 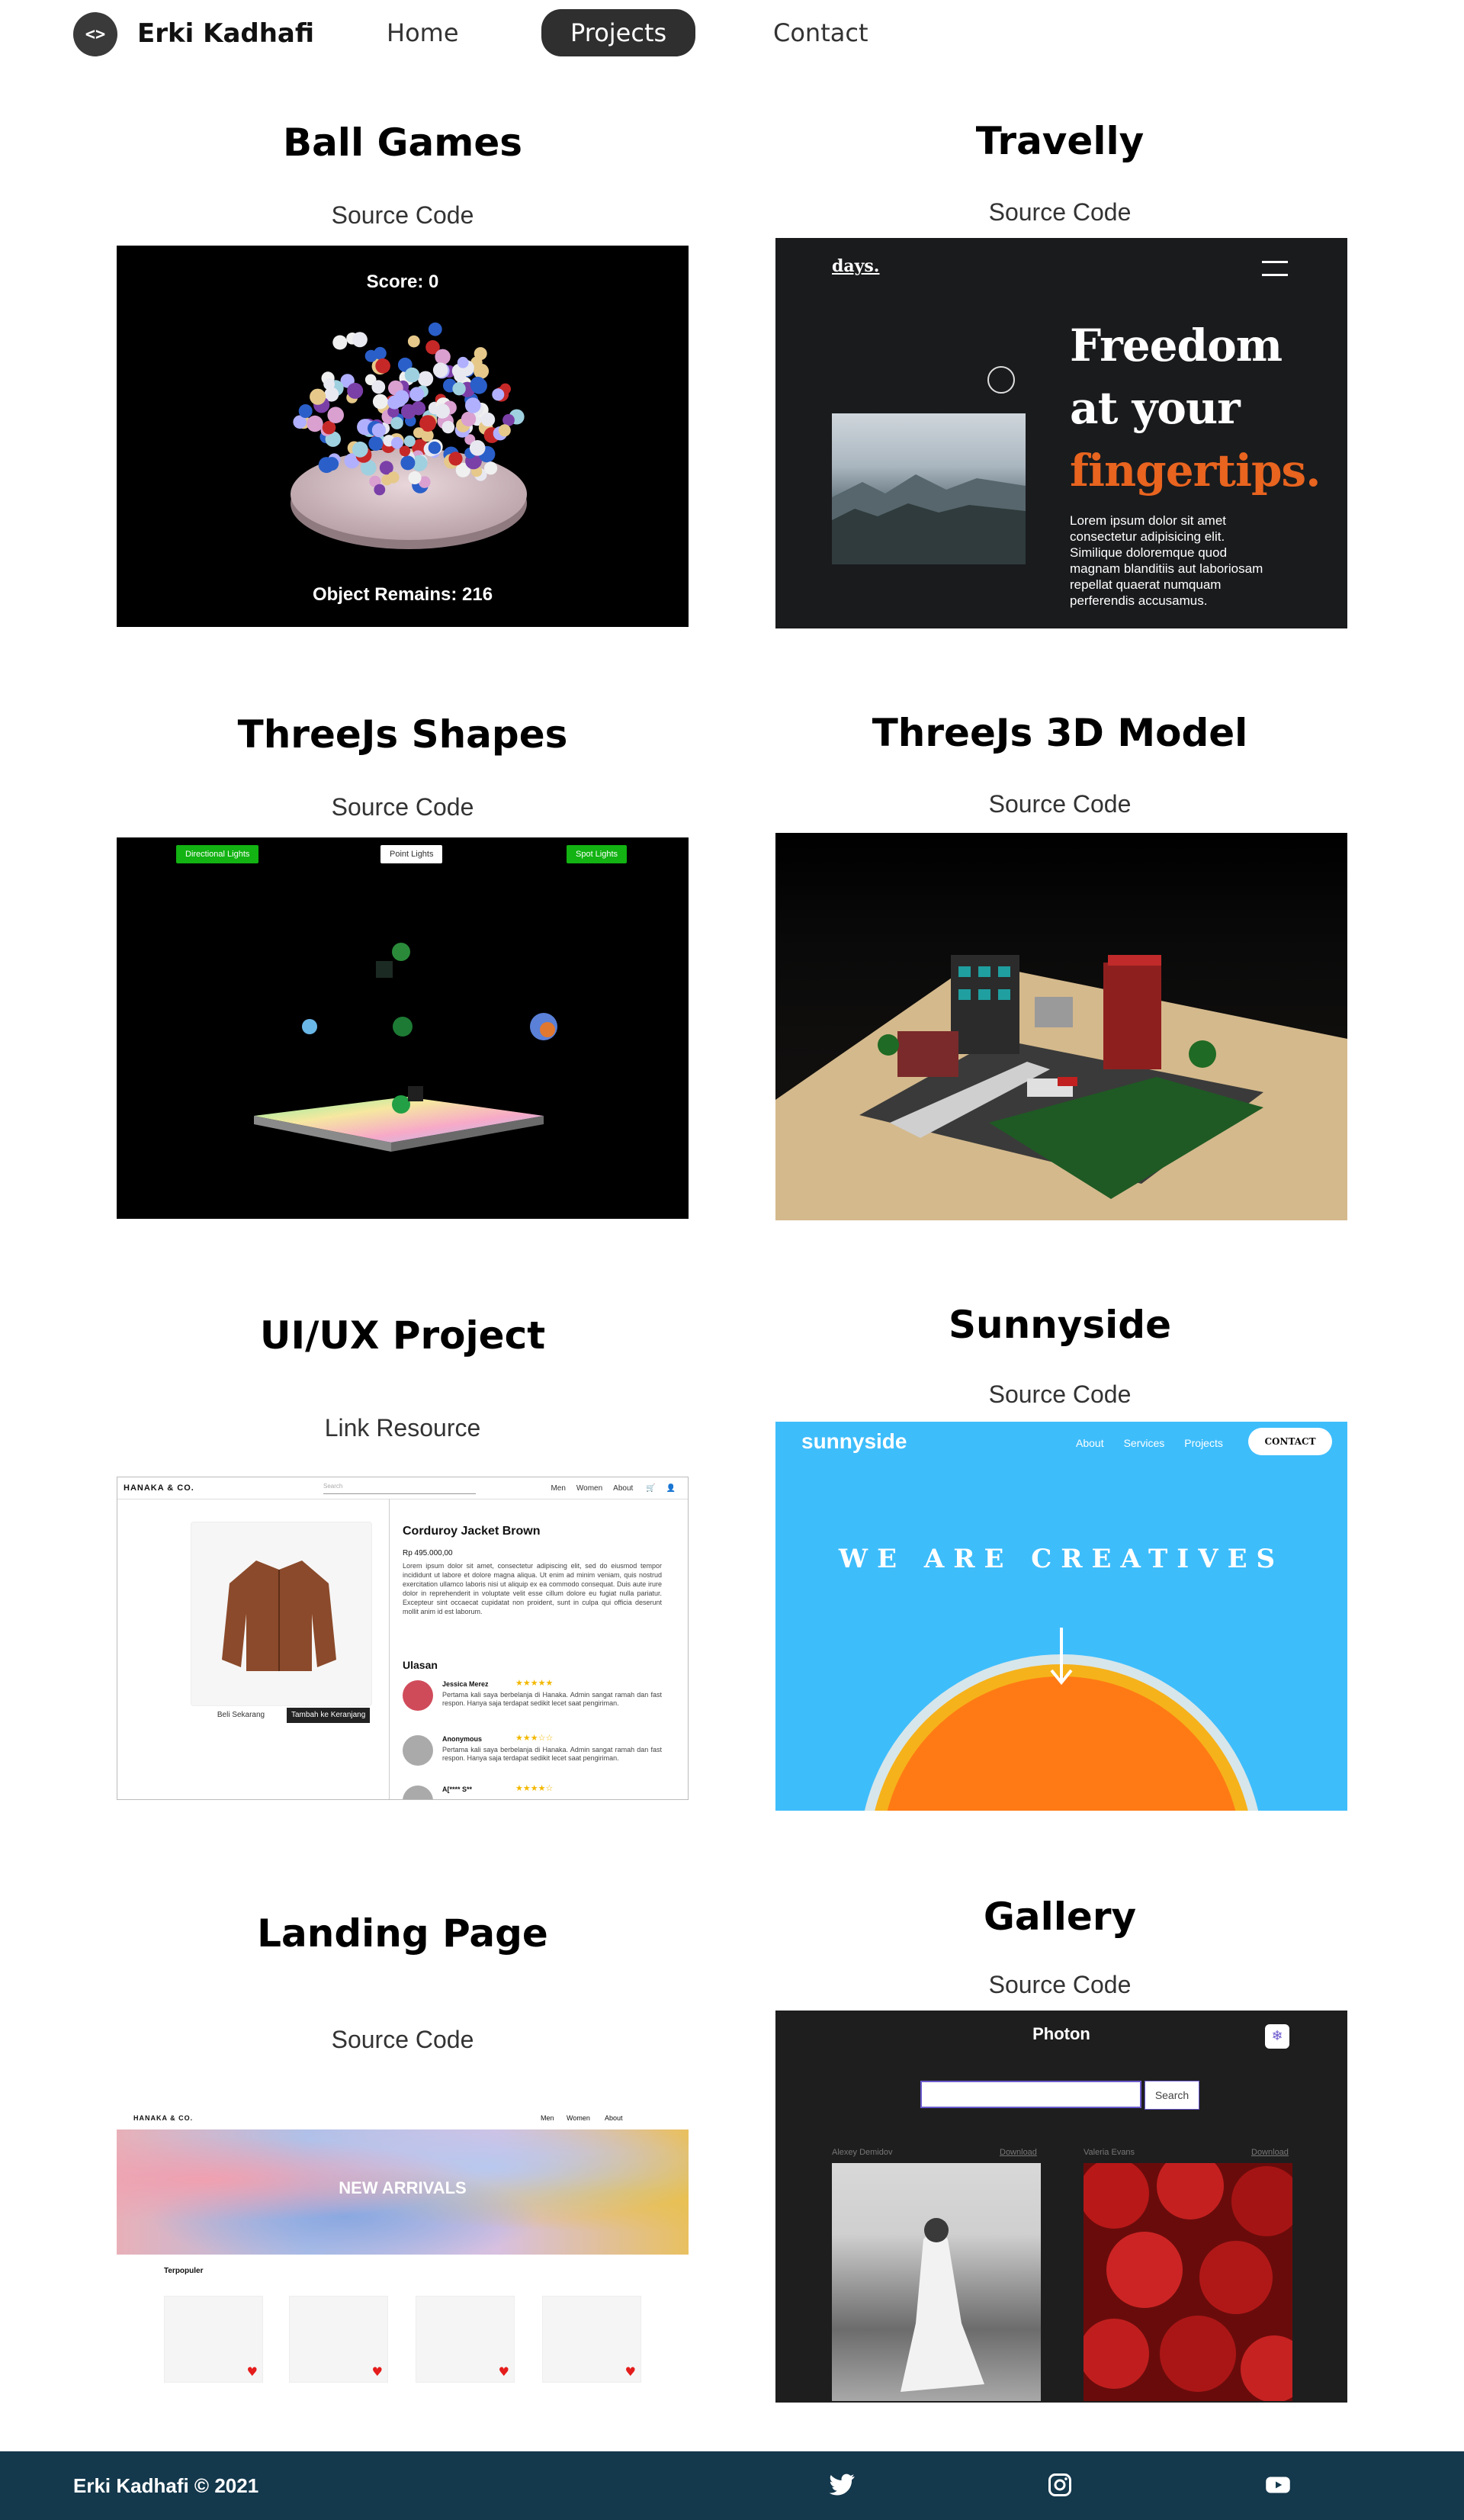 I want to click on ball-remains: Object Remains: 216, so click(x=402, y=594).